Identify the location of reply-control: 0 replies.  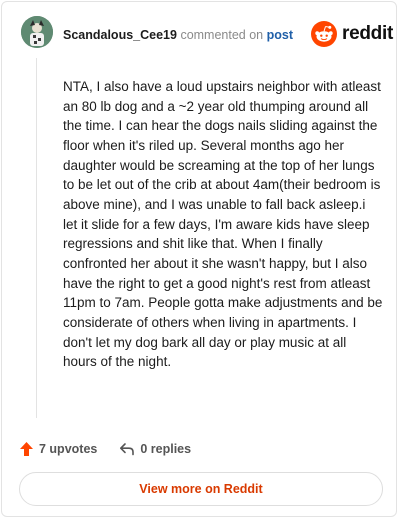
(155, 449).